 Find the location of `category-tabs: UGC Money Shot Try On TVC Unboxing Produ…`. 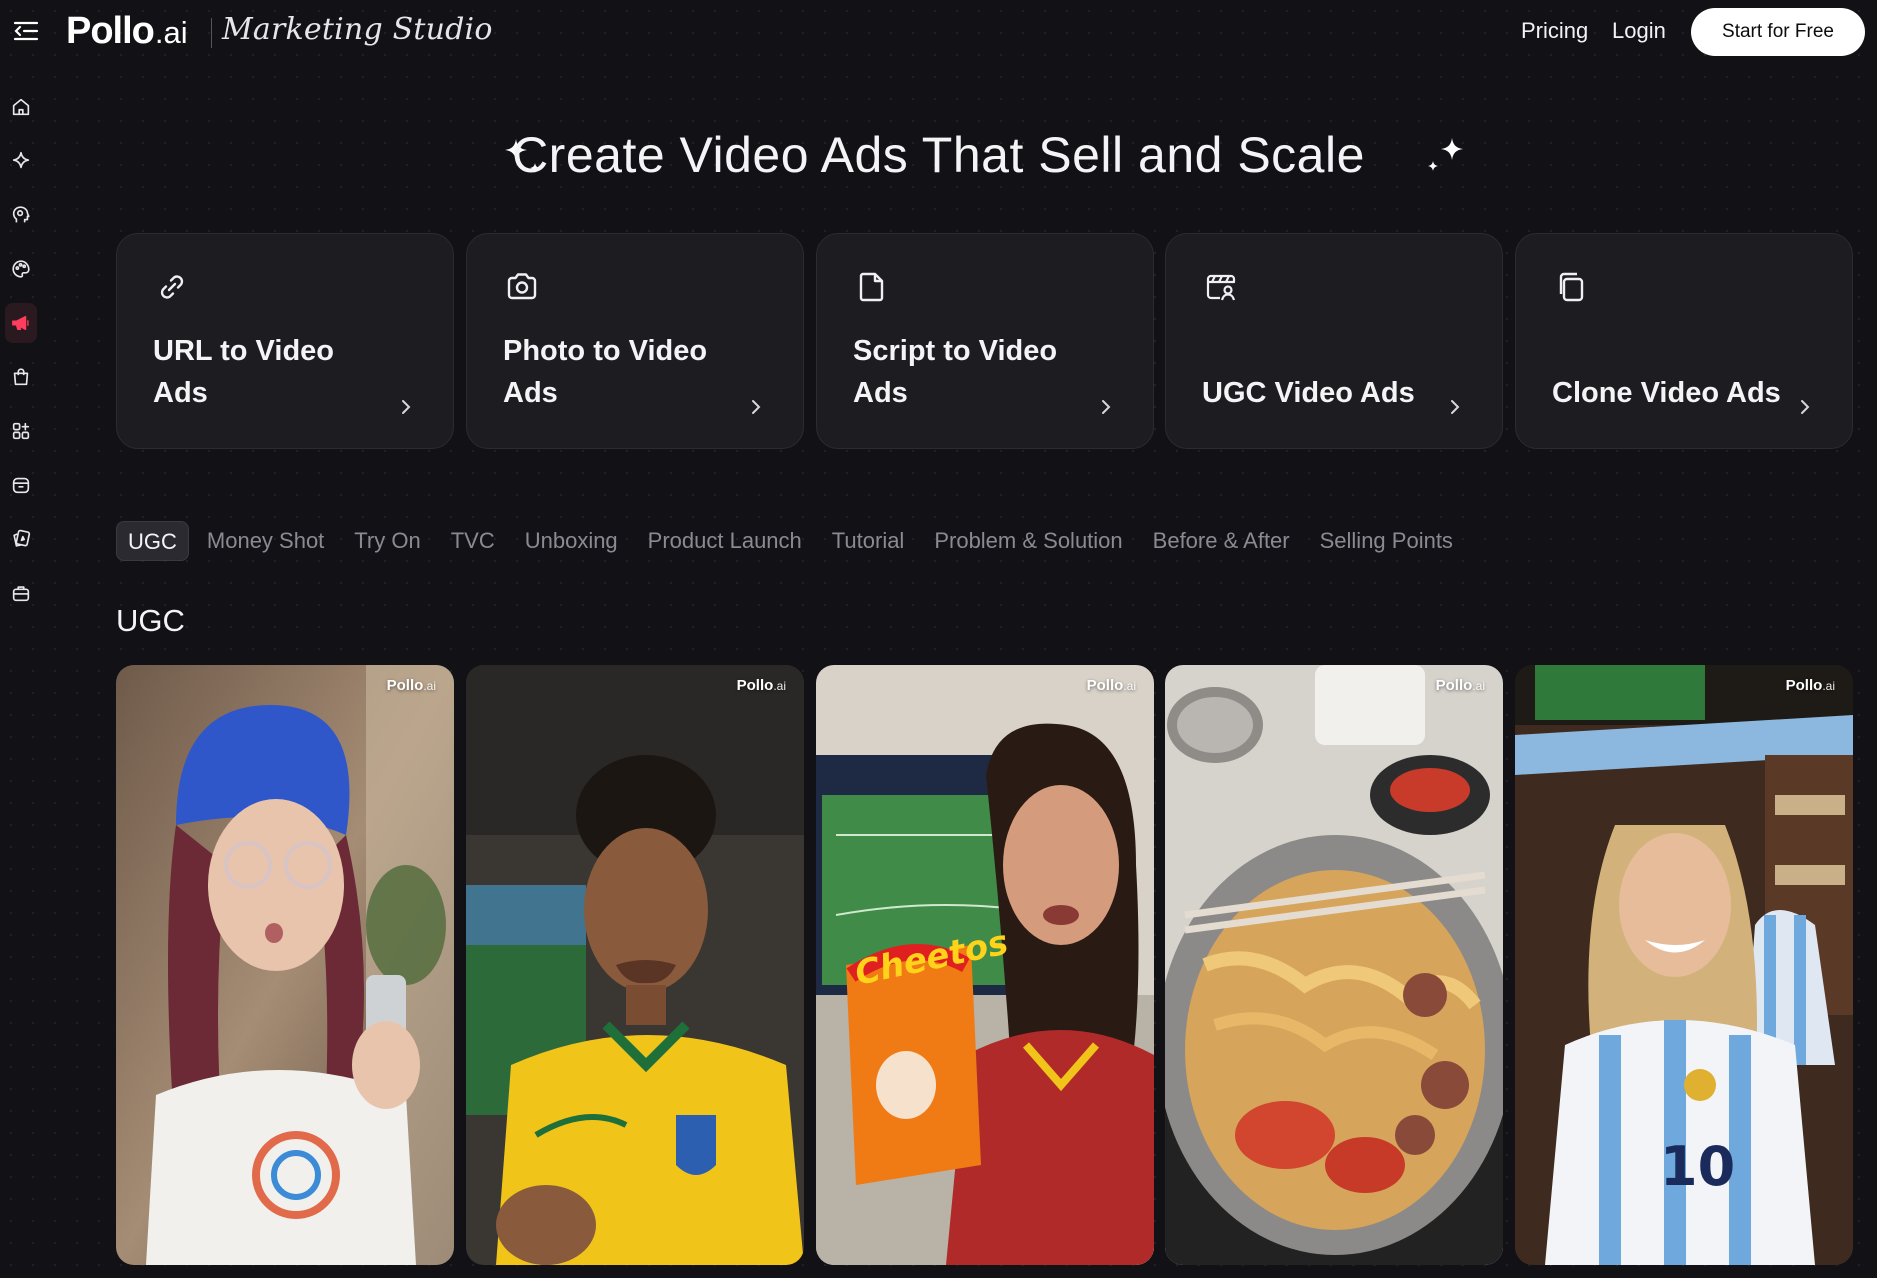

category-tabs: UGC Money Shot Try On TVC Unboxing Produ… is located at coordinates (799, 541).